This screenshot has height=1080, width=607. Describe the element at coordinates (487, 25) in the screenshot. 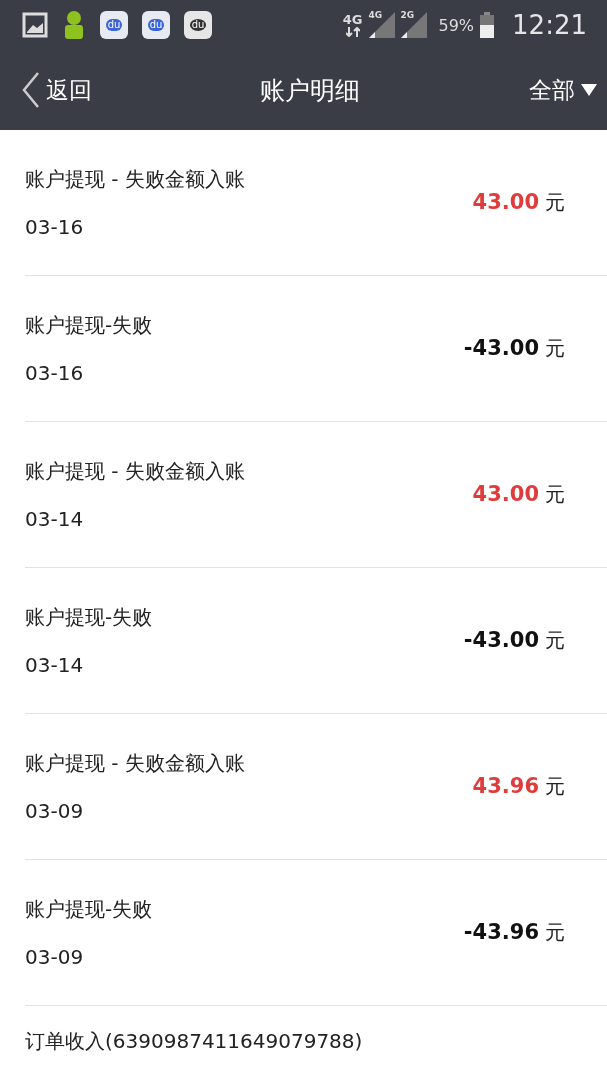

I see `battery-icon` at that location.